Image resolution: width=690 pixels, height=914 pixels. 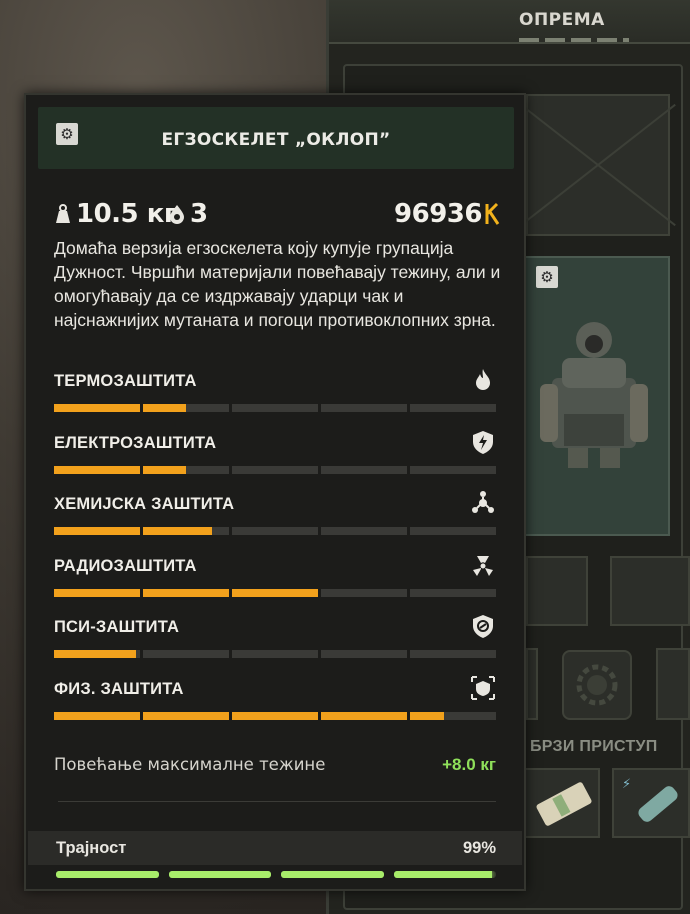 What do you see at coordinates (509, 22) in the screenshot?
I see `equipment-header: ОПРЕМА` at bounding box center [509, 22].